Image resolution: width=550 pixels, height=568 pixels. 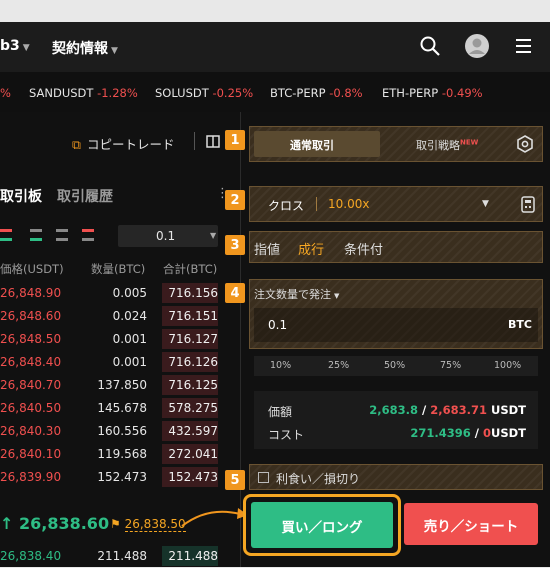 What do you see at coordinates (31, 362) in the screenshot?
I see `orderbook-price: 26,848.40` at bounding box center [31, 362].